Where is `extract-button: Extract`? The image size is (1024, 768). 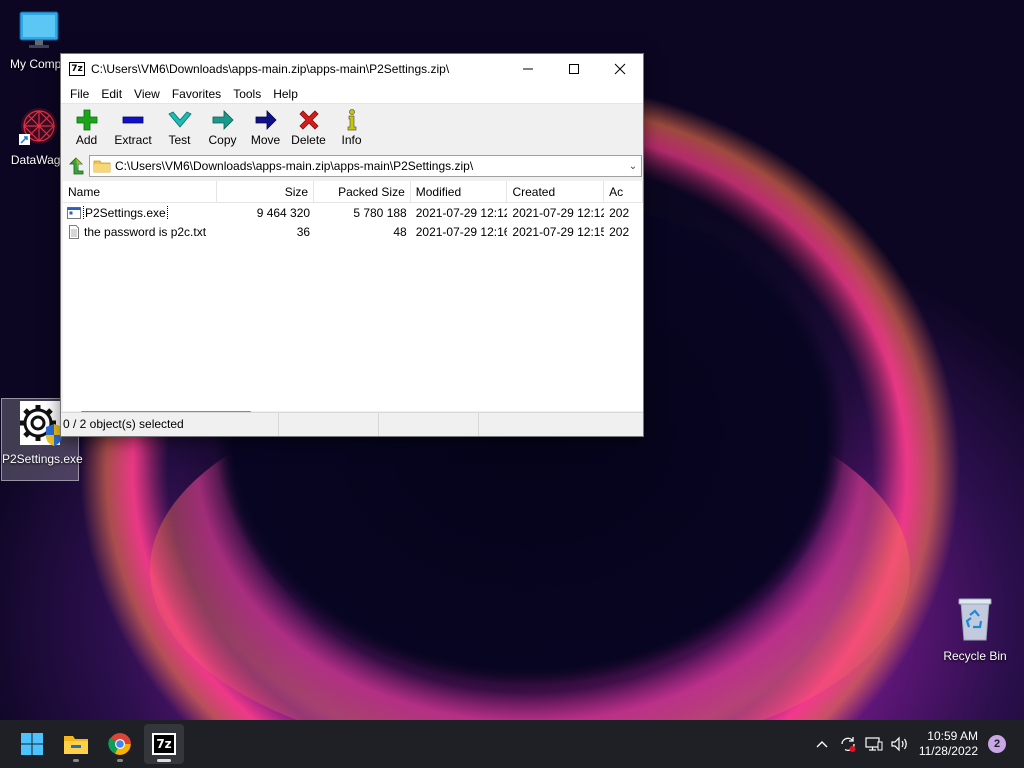
extract-button: Extract is located at coordinates (133, 127).